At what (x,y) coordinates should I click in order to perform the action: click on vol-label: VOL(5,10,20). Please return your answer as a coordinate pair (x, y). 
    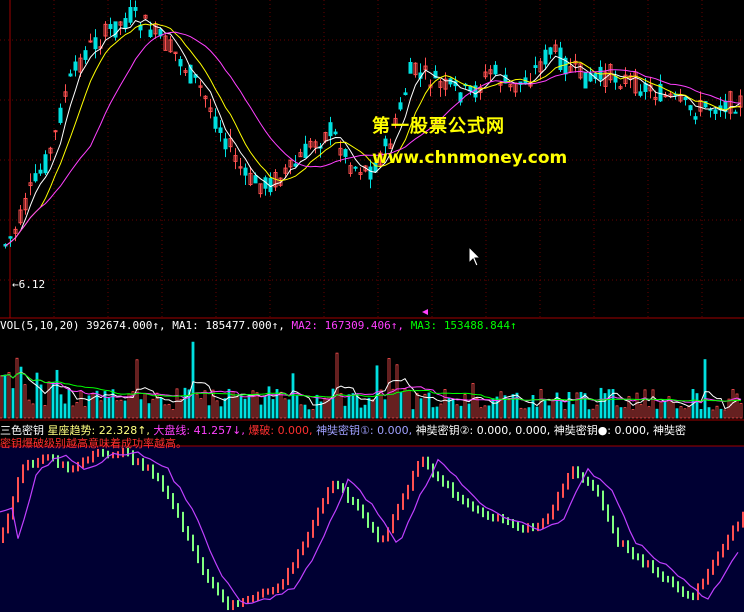
    Looking at the image, I should click on (40, 325).